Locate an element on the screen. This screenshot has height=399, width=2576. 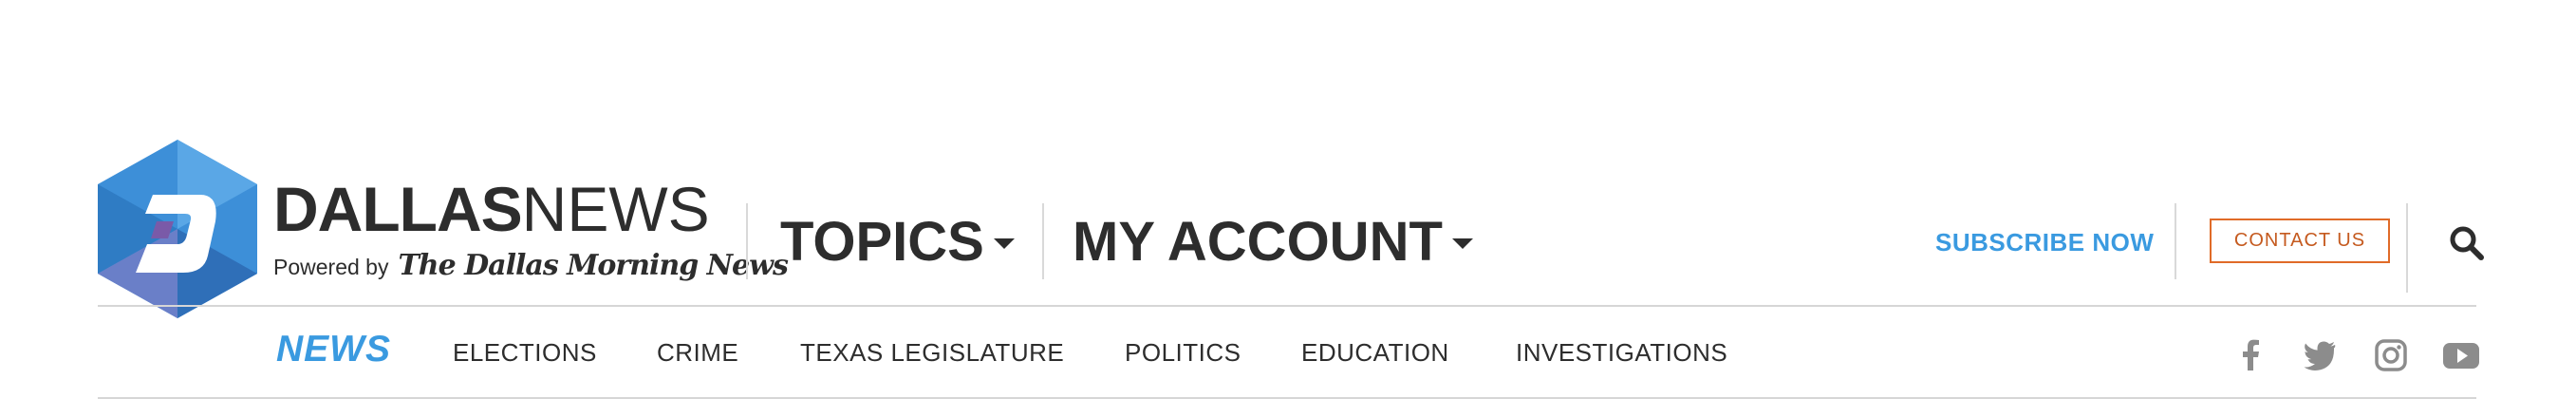
brand-name-light: NEWS is located at coordinates (616, 209).